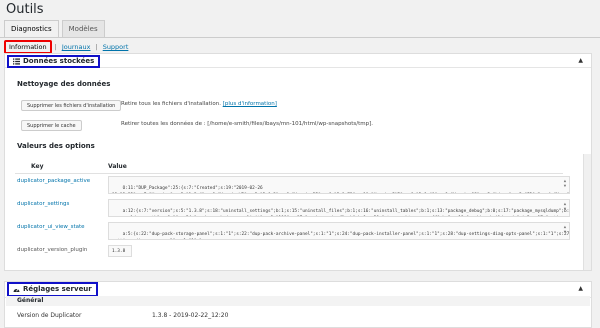  What do you see at coordinates (53, 181) in the screenshot?
I see `option-key: duplicator_package_active` at bounding box center [53, 181].